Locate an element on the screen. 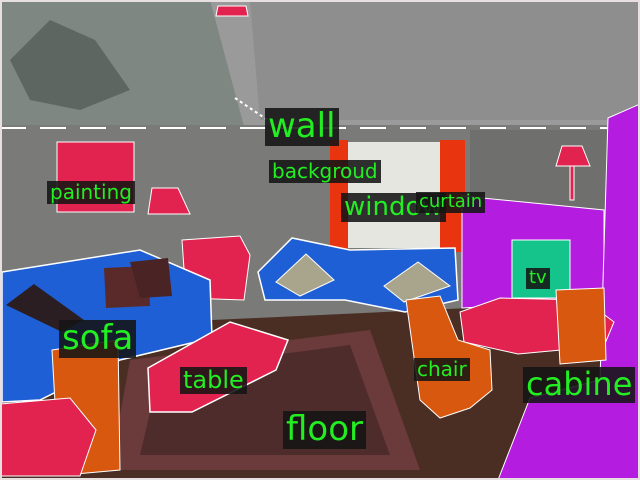 This screenshot has height=480, width=640. label-painting: painting is located at coordinates (91, 192).